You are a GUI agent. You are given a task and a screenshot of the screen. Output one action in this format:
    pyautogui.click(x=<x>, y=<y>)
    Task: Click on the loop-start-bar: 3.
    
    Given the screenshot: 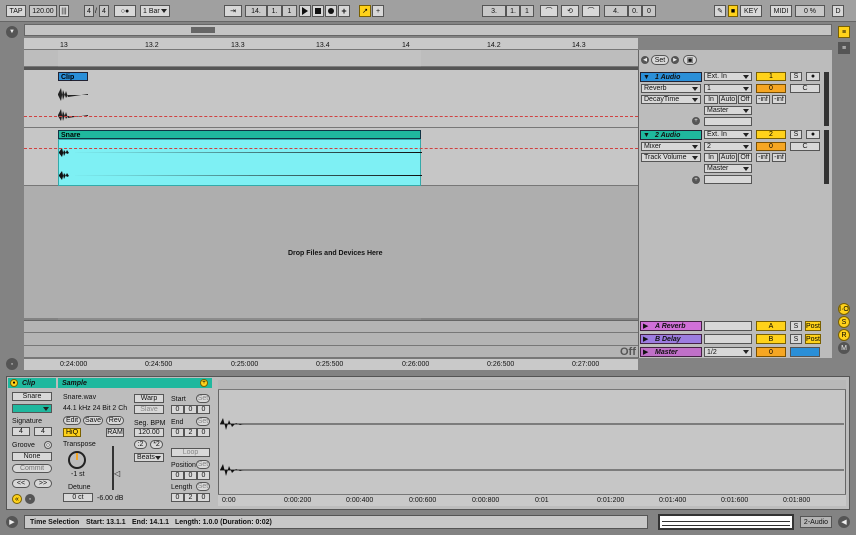 What is the action you would take?
    pyautogui.click(x=494, y=11)
    